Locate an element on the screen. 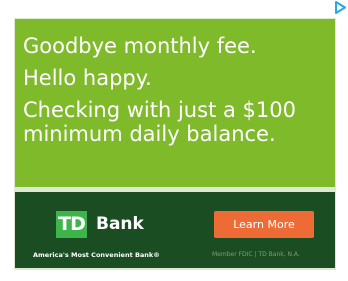 The width and height of the screenshot is (348, 281). brand-tagline: America's Most Convenient Bank® is located at coordinates (96, 255).